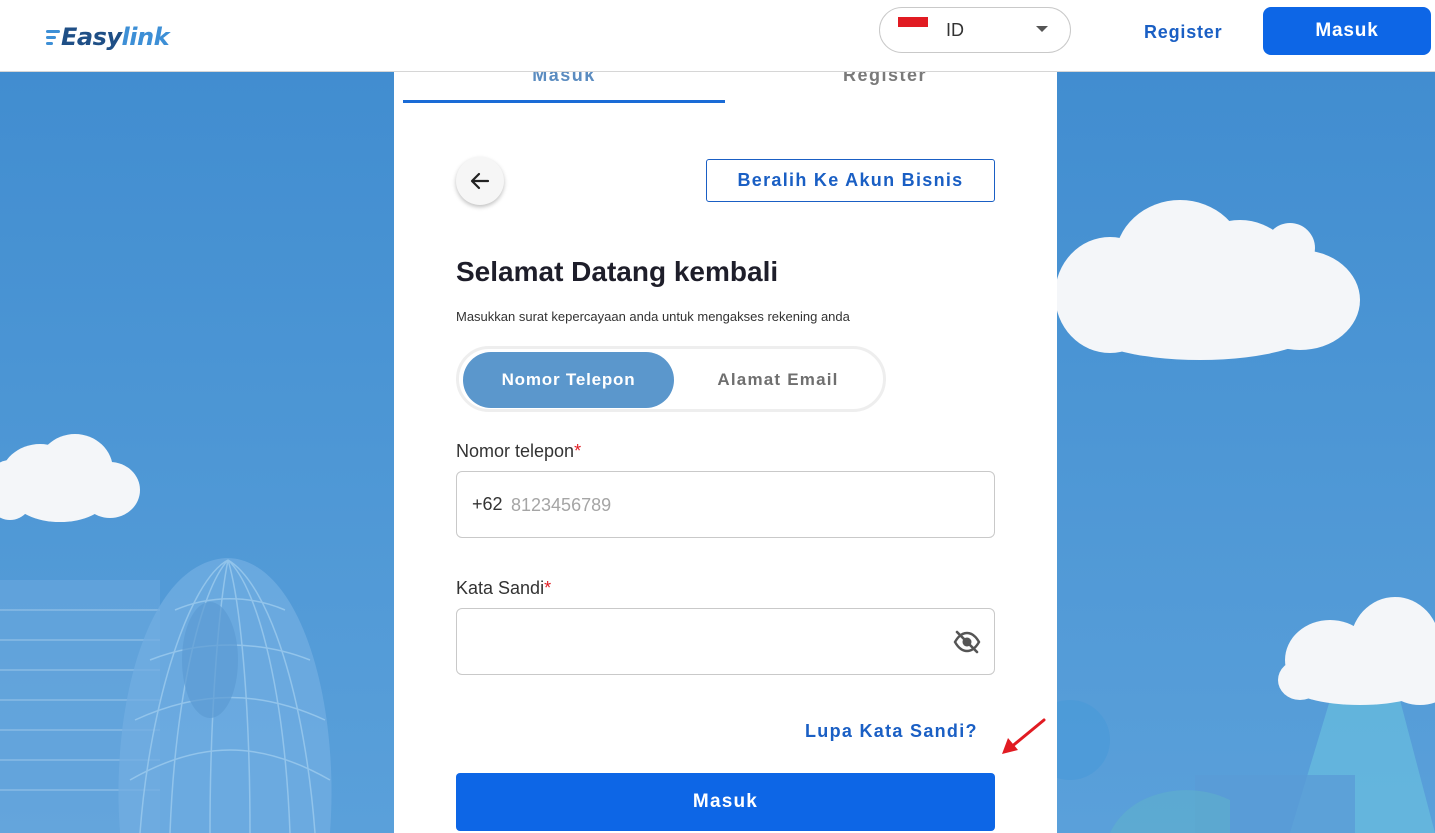 This screenshot has width=1435, height=833. I want to click on indonesia-flag-icon, so click(913, 27).